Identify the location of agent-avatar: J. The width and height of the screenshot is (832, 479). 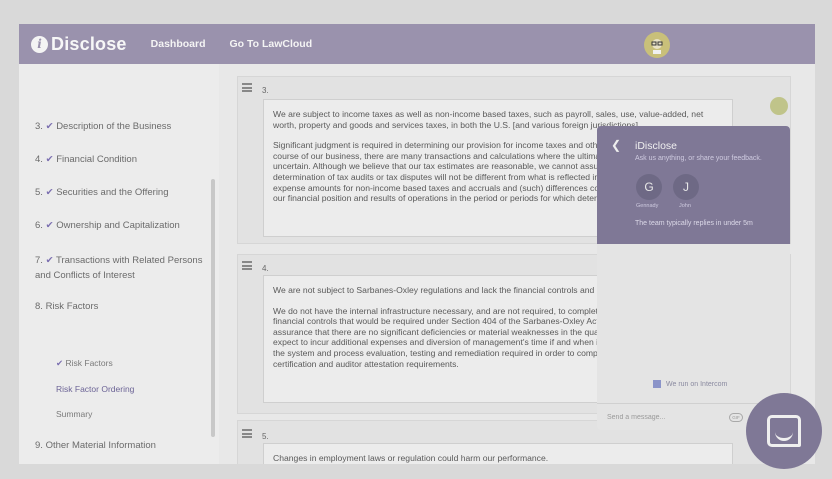
(686, 187).